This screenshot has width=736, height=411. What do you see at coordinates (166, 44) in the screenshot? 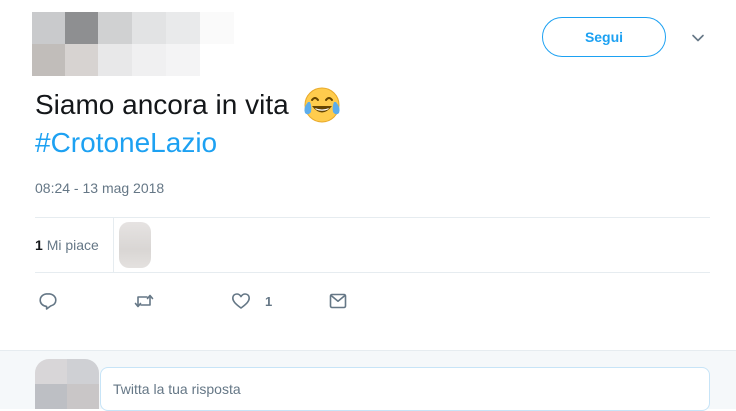
I see `user-name-blurred` at bounding box center [166, 44].